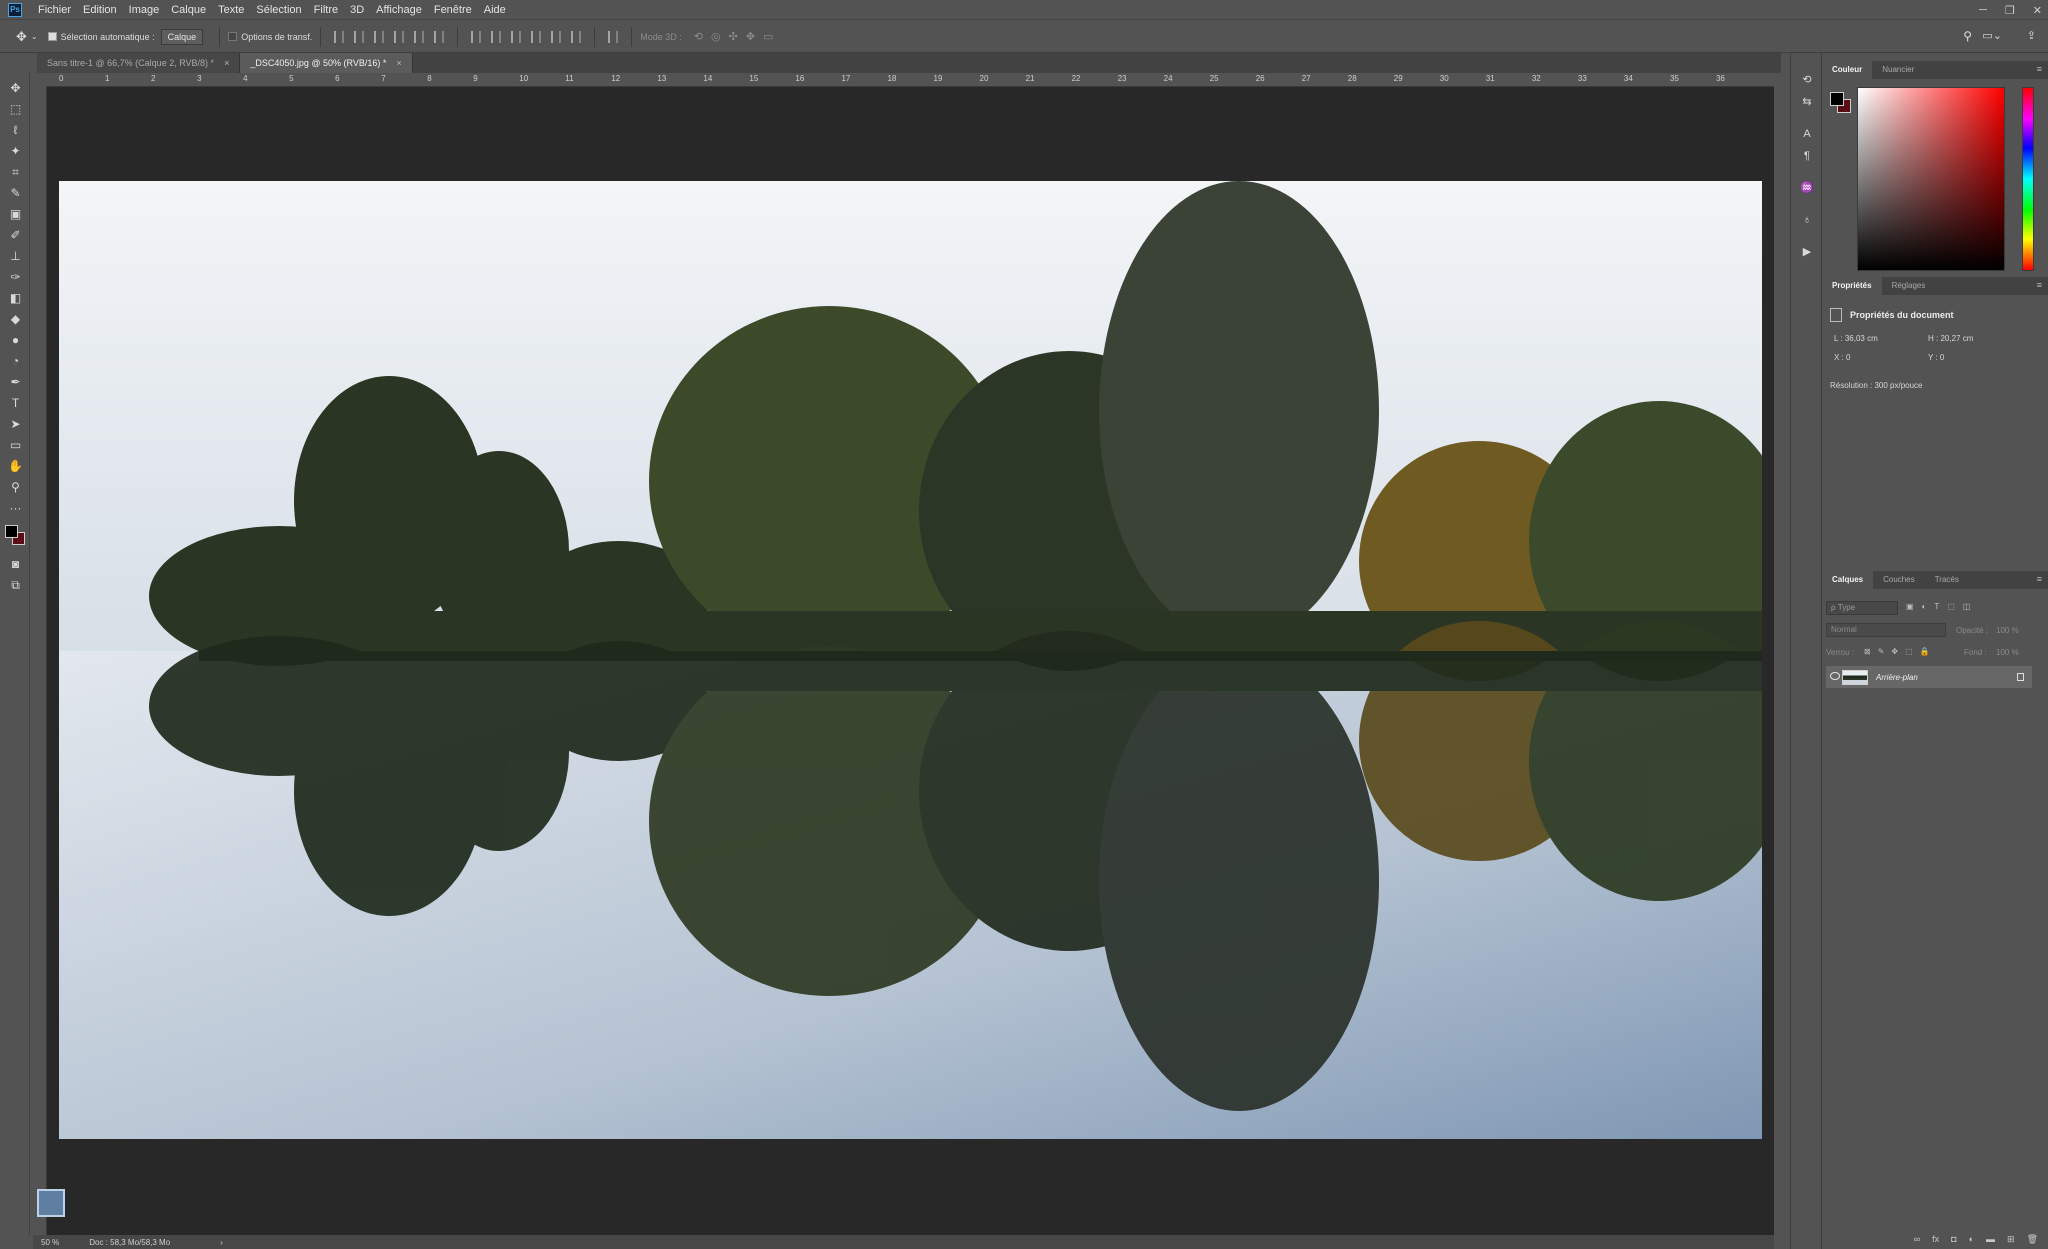 This screenshot has width=2048, height=1249. I want to click on opacity-value: 100 %, so click(2007, 630).